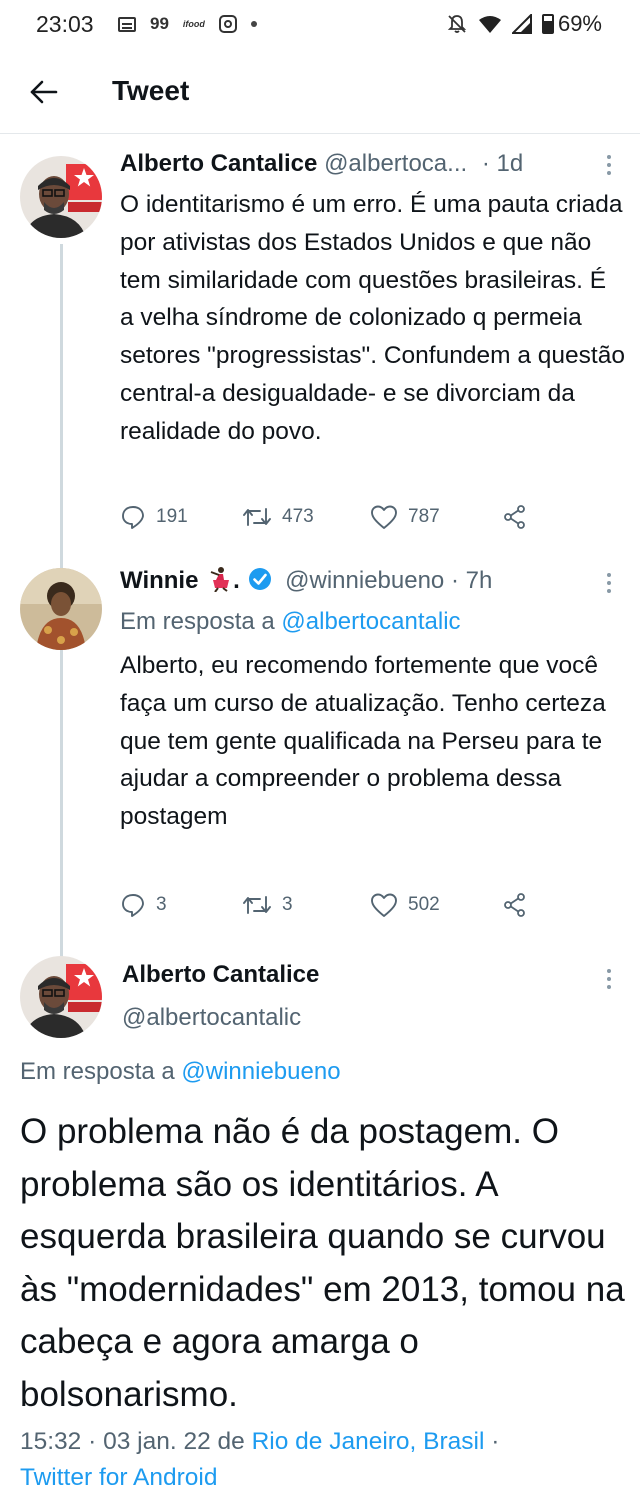  What do you see at coordinates (424, 516) in the screenshot?
I see `like-count: 787` at bounding box center [424, 516].